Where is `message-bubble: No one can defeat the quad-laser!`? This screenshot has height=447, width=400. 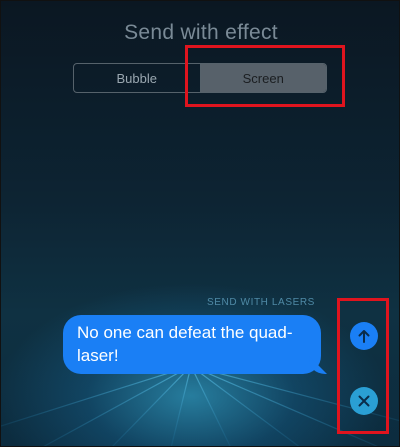 message-bubble: No one can defeat the quad-laser! is located at coordinates (192, 344).